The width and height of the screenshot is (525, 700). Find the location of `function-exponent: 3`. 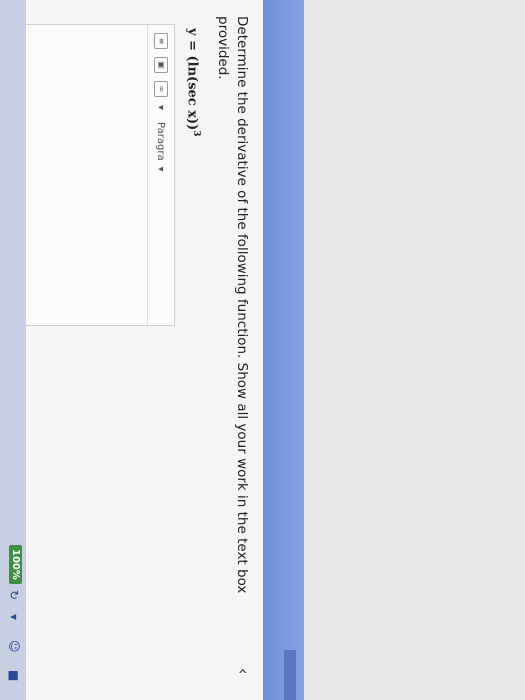

function-exponent: 3 is located at coordinates (196, 133).